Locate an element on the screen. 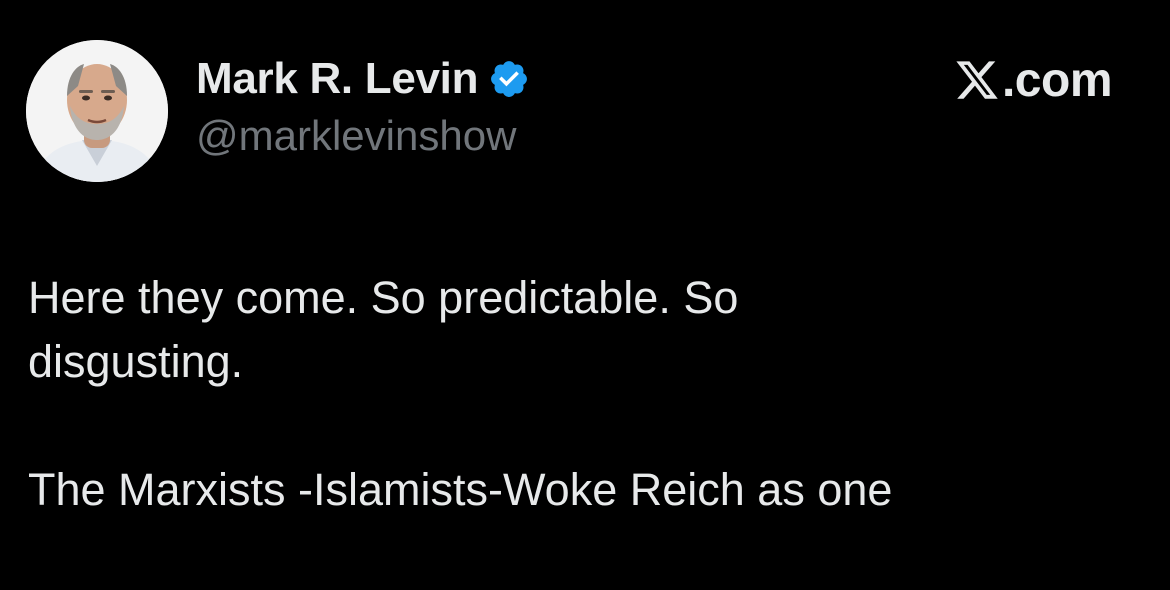  tweet-line: disgusting. is located at coordinates (136, 361).